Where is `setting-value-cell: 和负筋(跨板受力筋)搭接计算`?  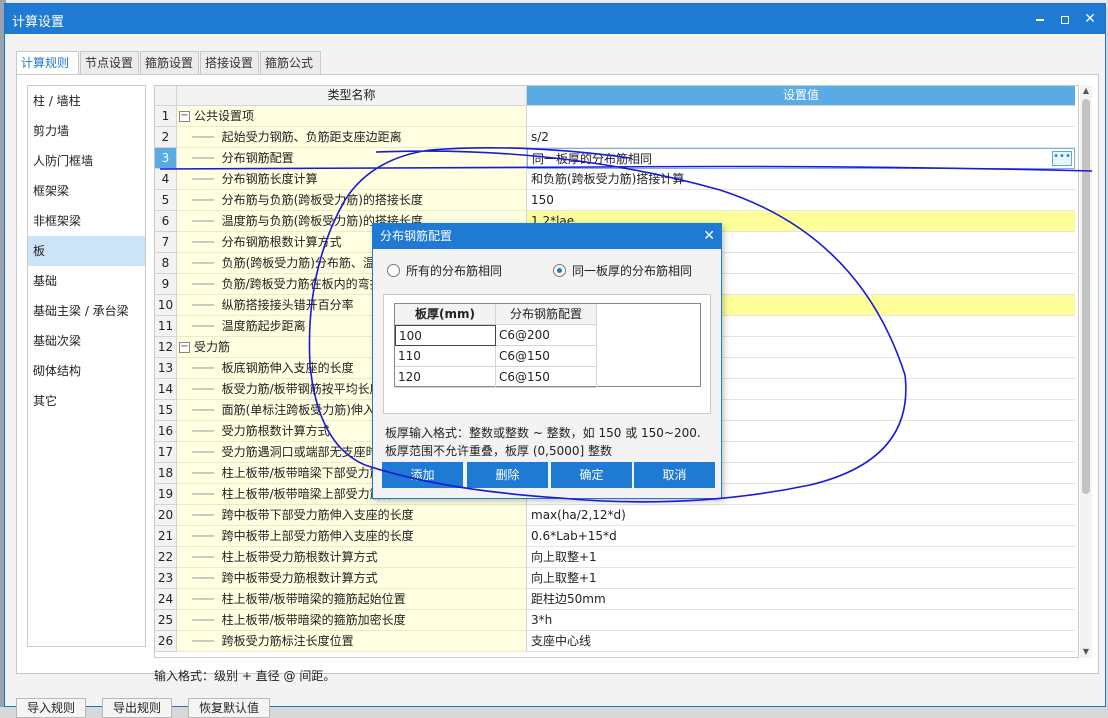
setting-value-cell: 和负筋(跨板受力筋)搭接计算 is located at coordinates (801, 179).